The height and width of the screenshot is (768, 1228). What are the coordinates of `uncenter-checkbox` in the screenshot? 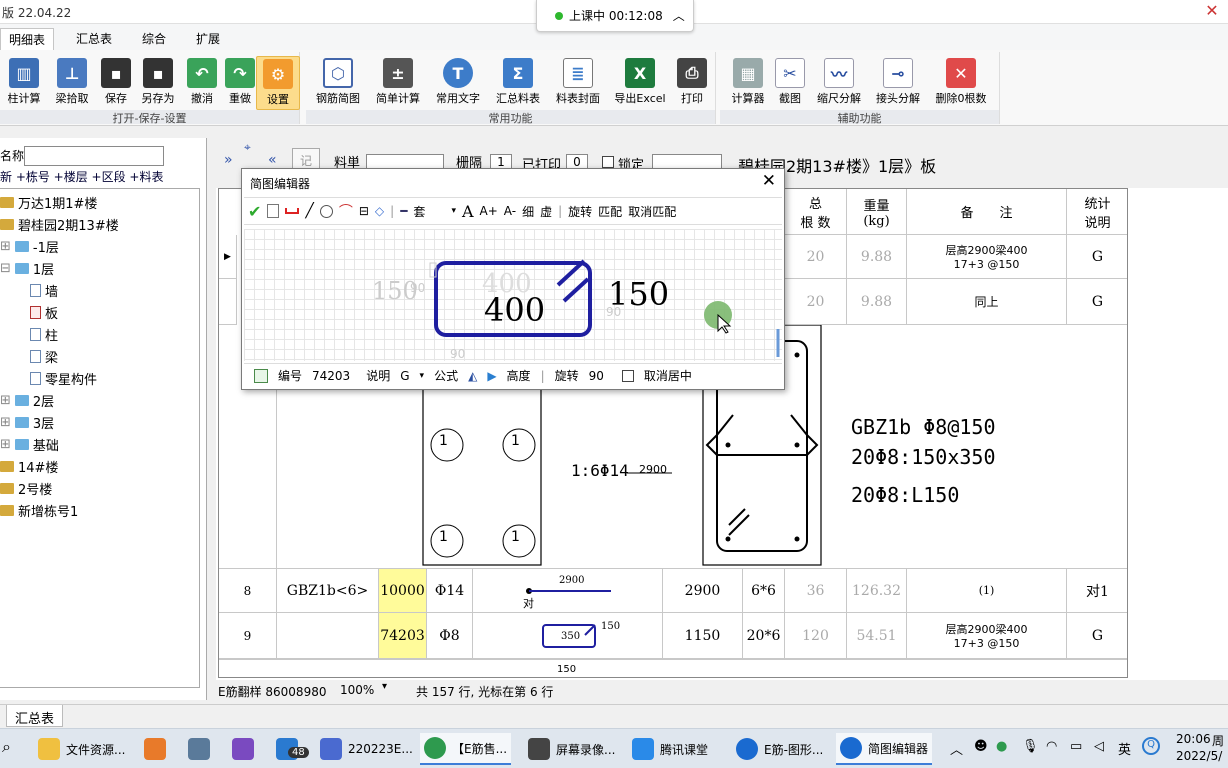 It's located at (627, 375).